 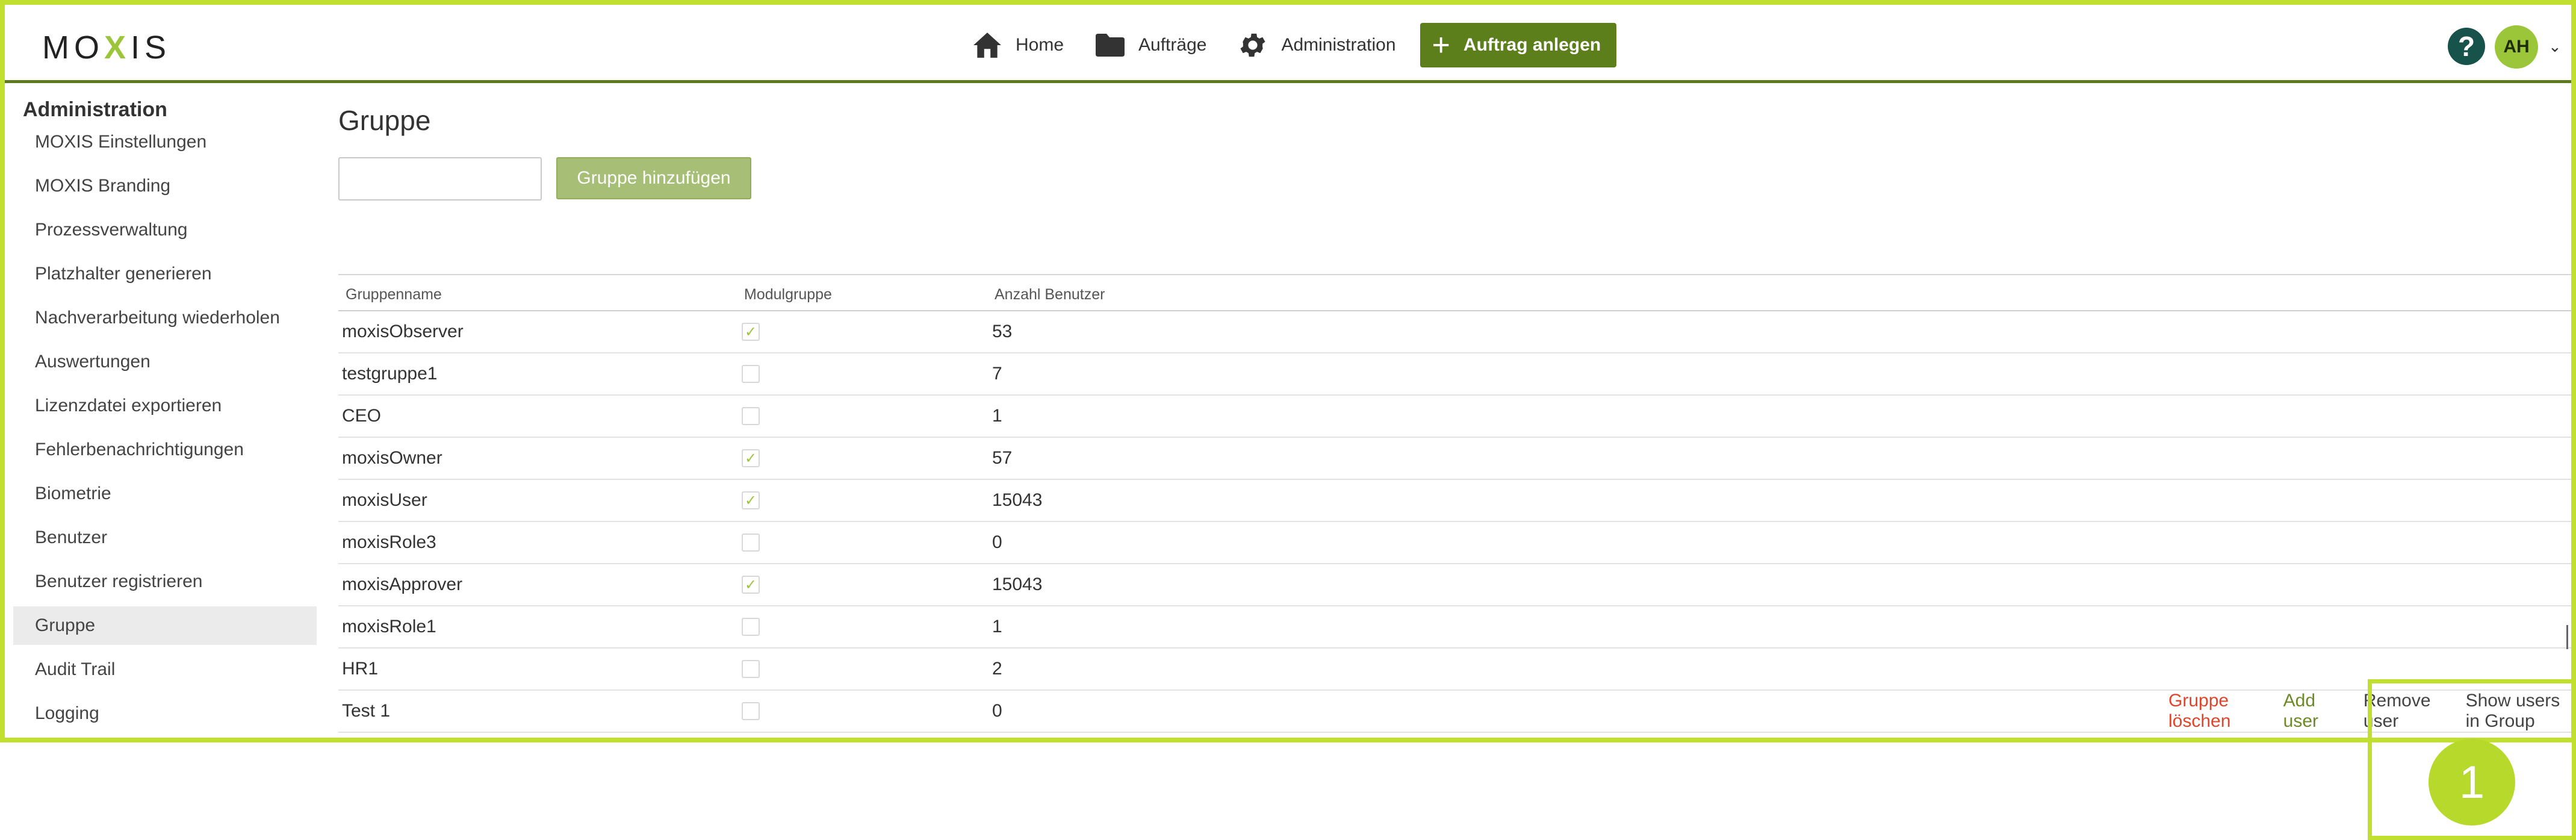 I want to click on sidebar-item-benutzer: Benutzer, so click(x=165, y=538).